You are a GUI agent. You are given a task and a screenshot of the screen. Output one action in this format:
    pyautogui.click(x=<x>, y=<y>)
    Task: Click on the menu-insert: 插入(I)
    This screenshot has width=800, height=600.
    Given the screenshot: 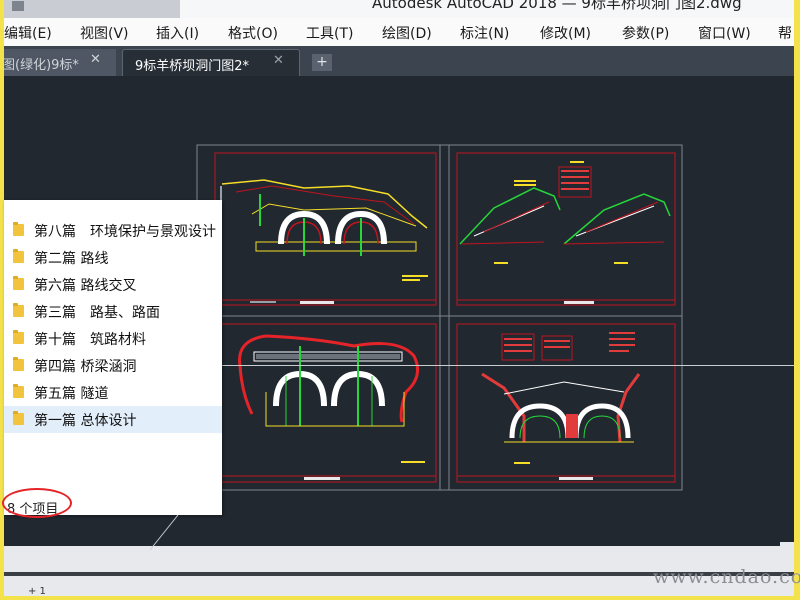 What is the action you would take?
    pyautogui.click(x=177, y=33)
    